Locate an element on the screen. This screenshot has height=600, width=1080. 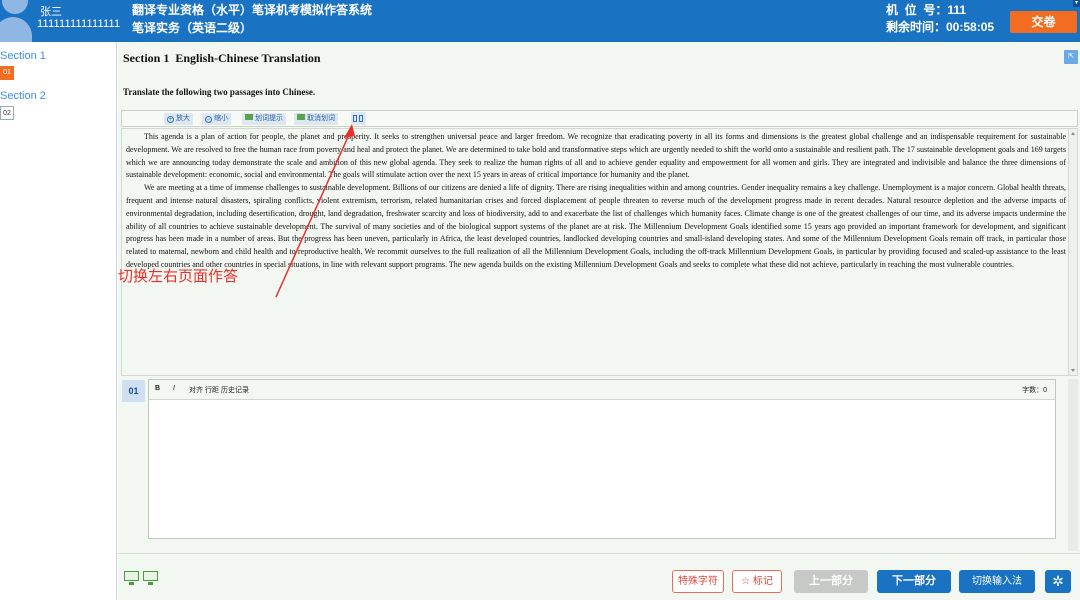
mark-label: 标记 is located at coordinates (762, 581).